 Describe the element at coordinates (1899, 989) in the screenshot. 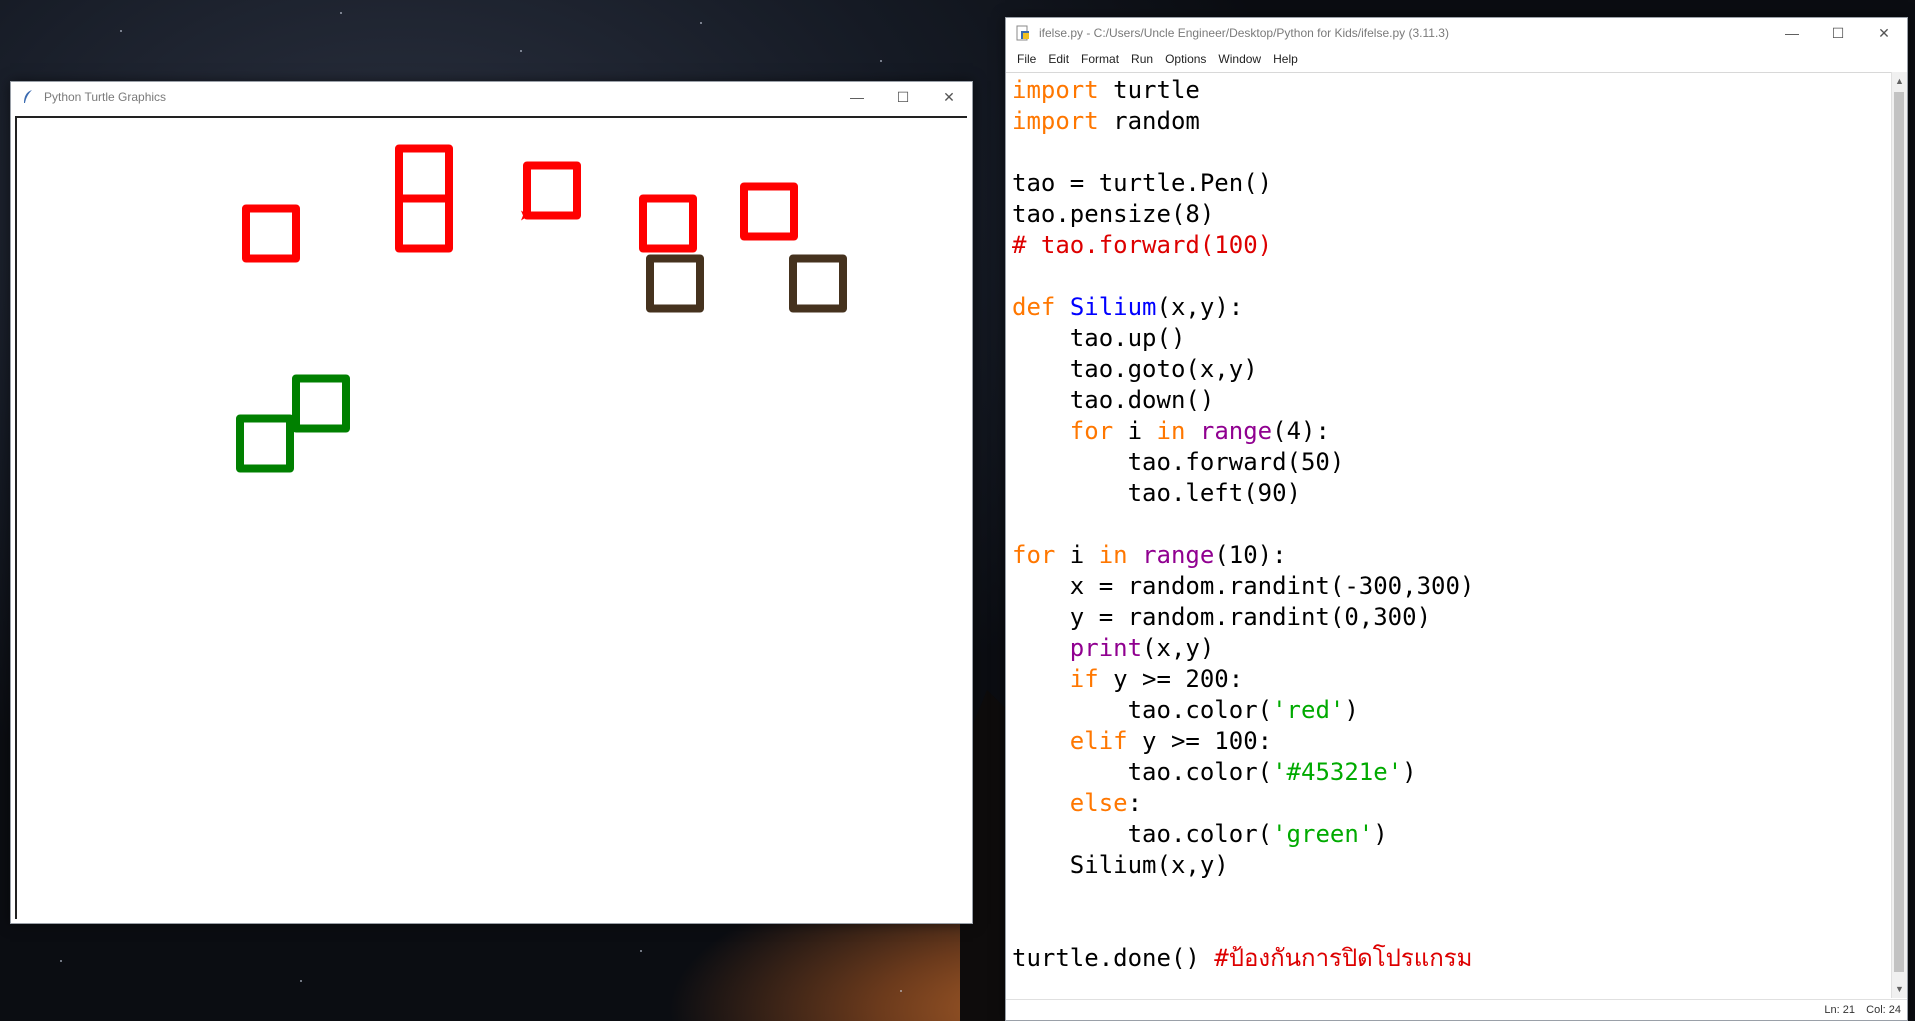

I see `scroll-down-icon: ▼` at that location.